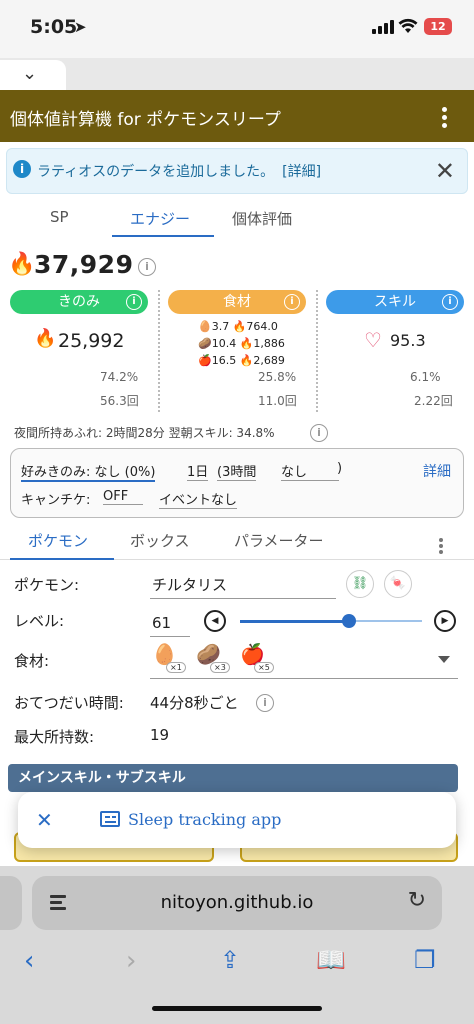  Describe the element at coordinates (408, 340) in the screenshot. I see `skill-value: 95.3` at that location.